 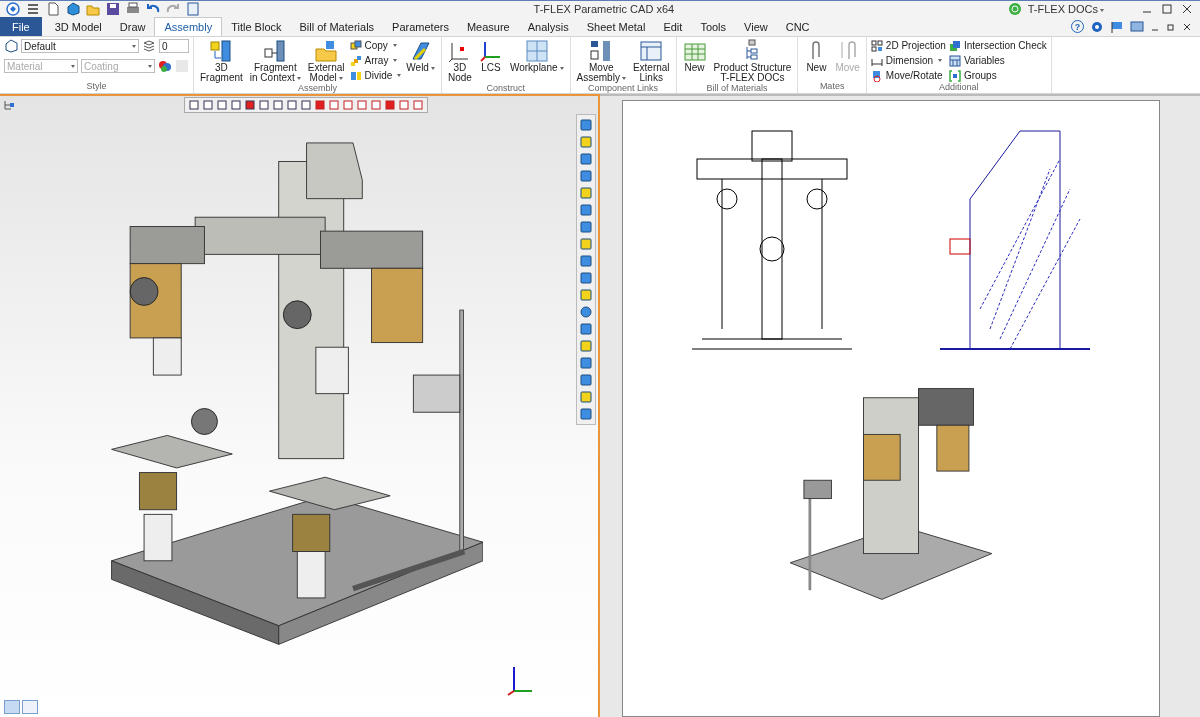 What do you see at coordinates (651, 51) in the screenshot?
I see `links-table-icon` at bounding box center [651, 51].